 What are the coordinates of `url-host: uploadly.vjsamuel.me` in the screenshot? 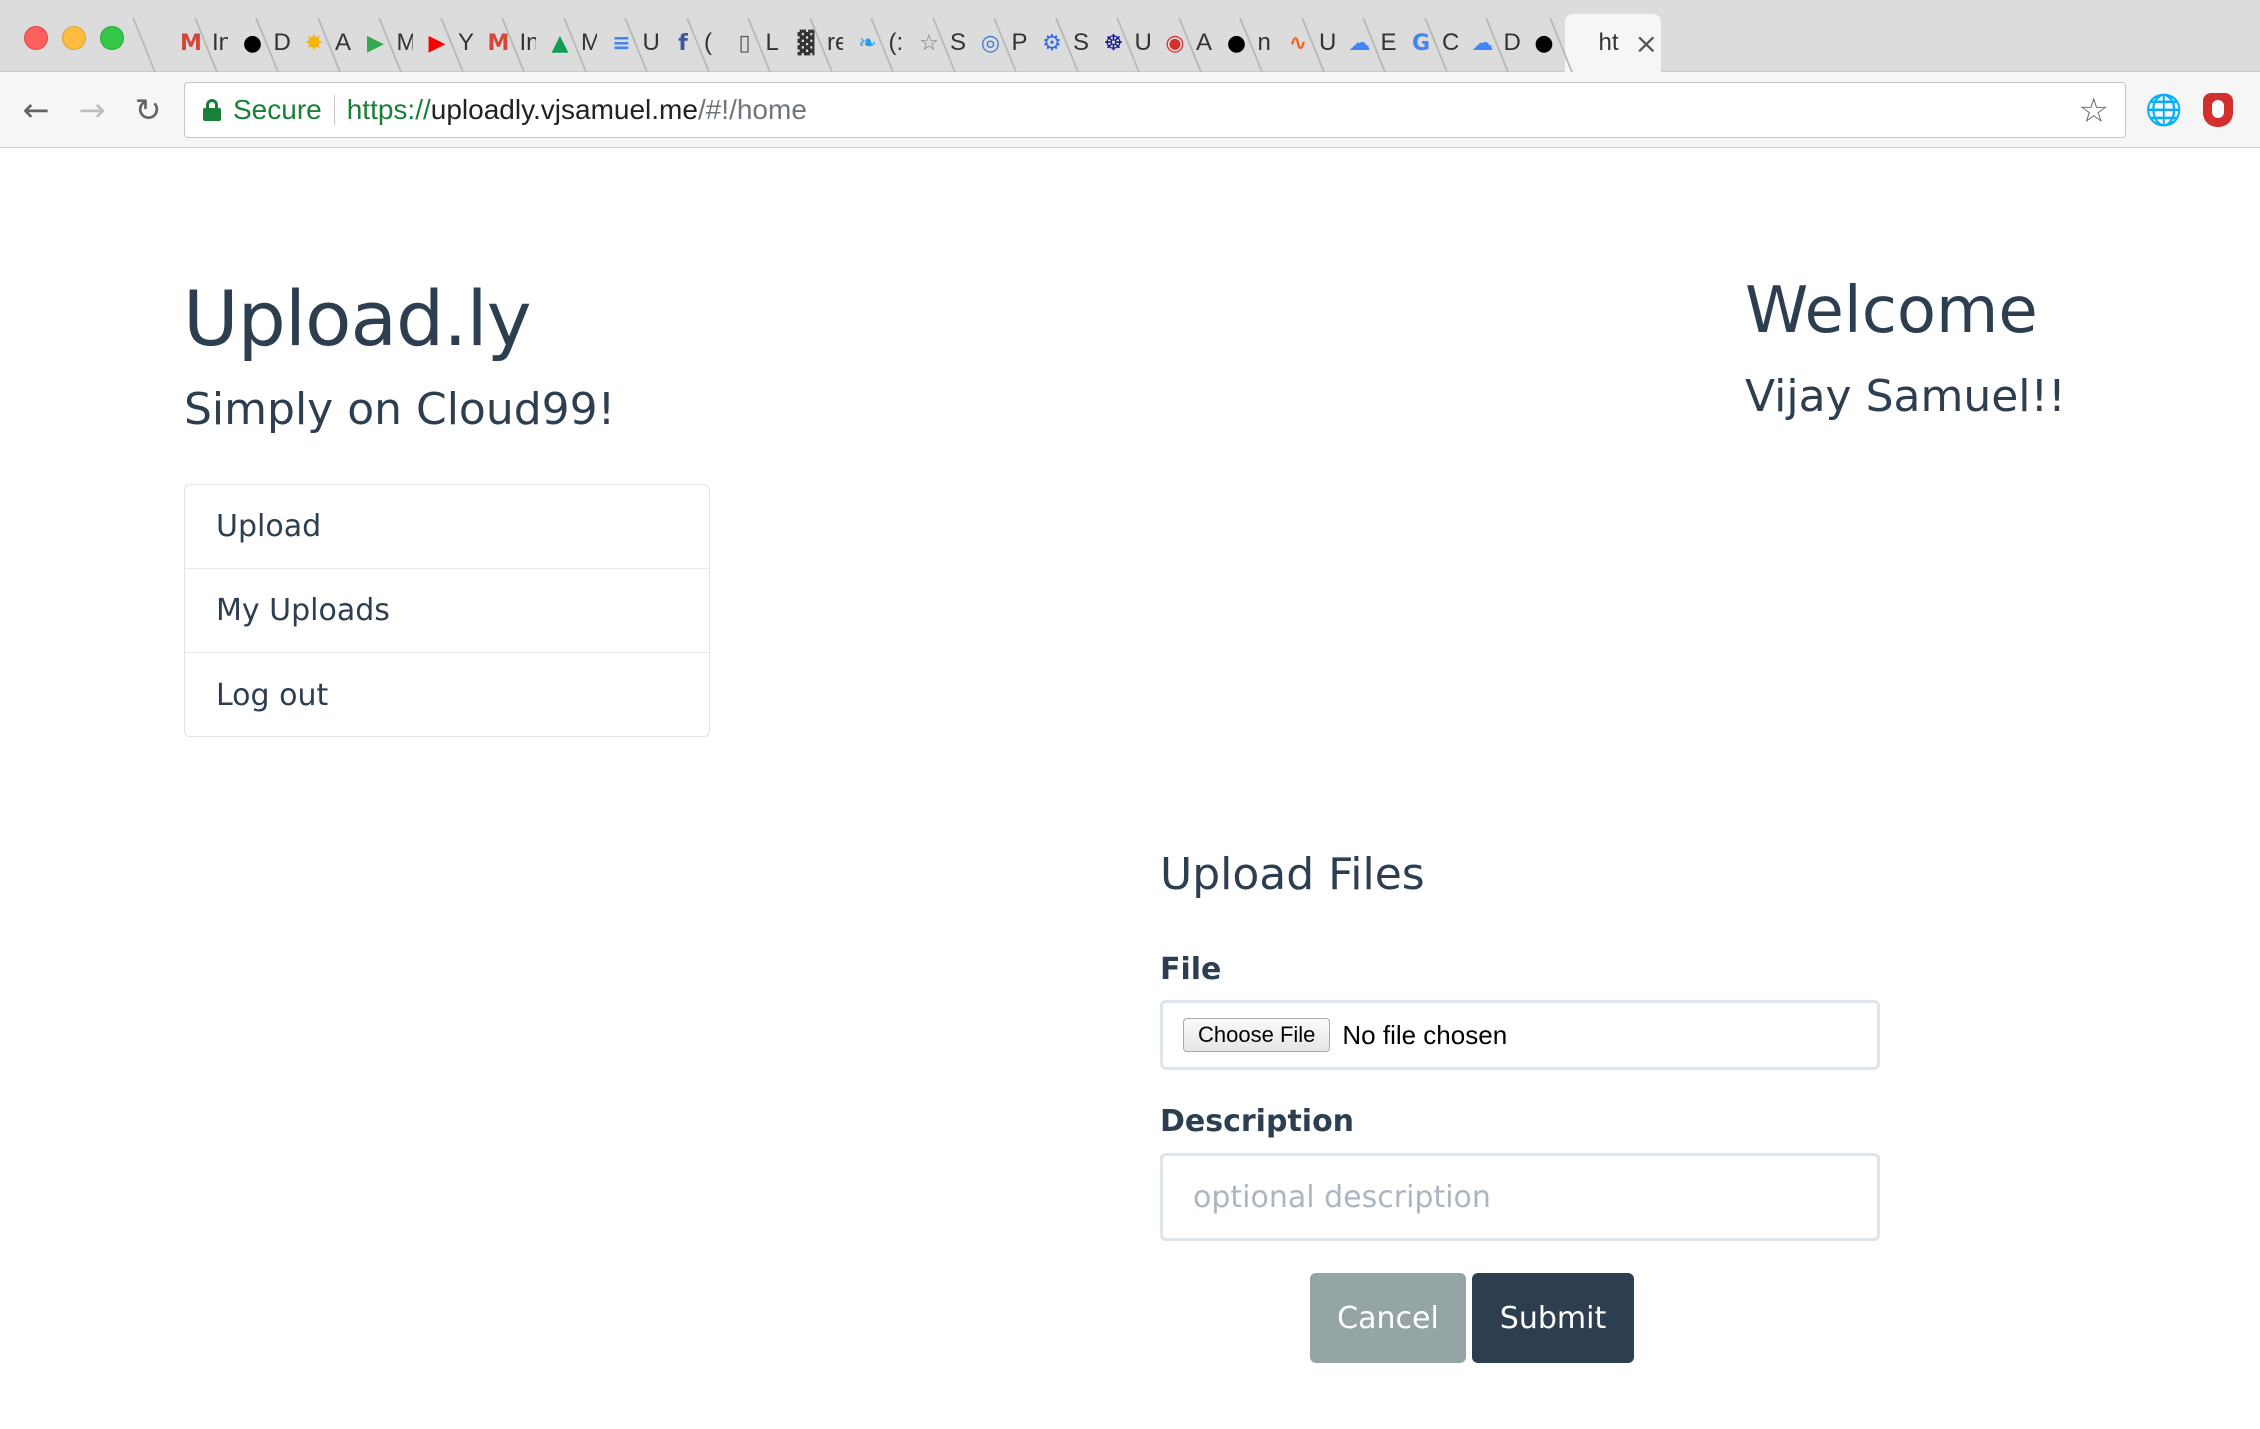 It's located at (564, 109).